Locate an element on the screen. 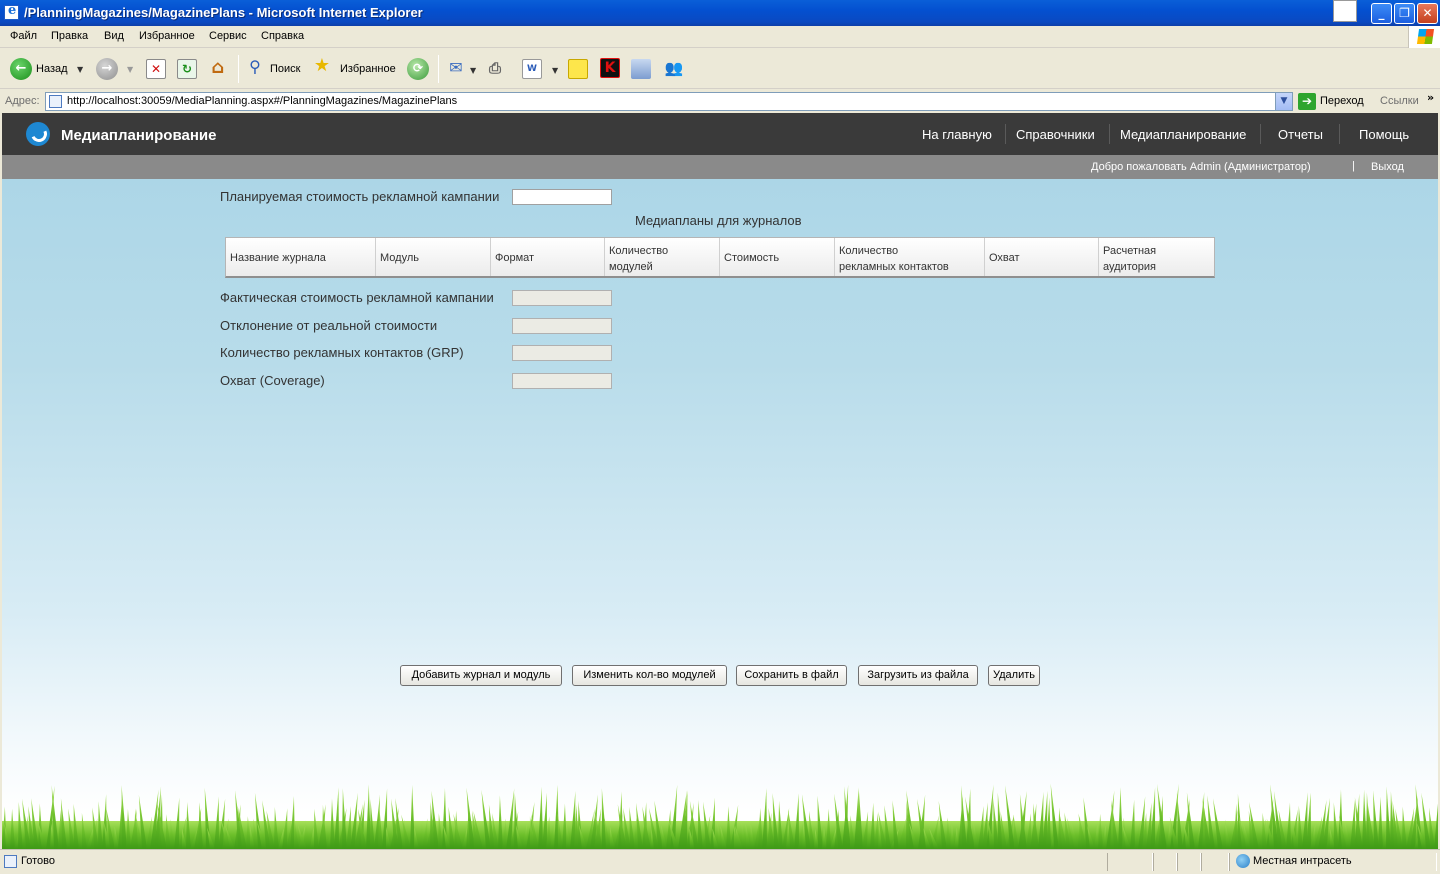  links-label: Ссылки is located at coordinates (1399, 101).